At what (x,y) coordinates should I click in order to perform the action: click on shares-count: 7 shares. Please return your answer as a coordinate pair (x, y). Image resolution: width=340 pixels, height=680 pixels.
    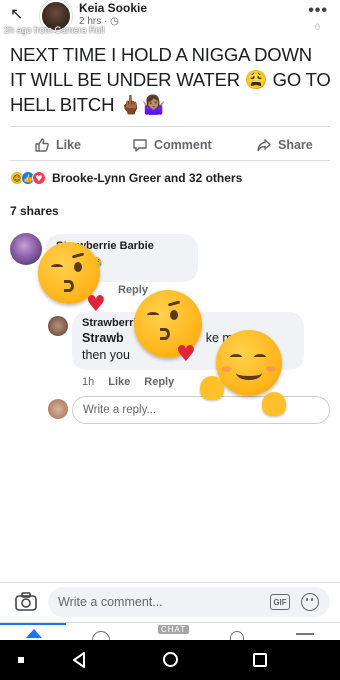
    Looking at the image, I should click on (34, 211).